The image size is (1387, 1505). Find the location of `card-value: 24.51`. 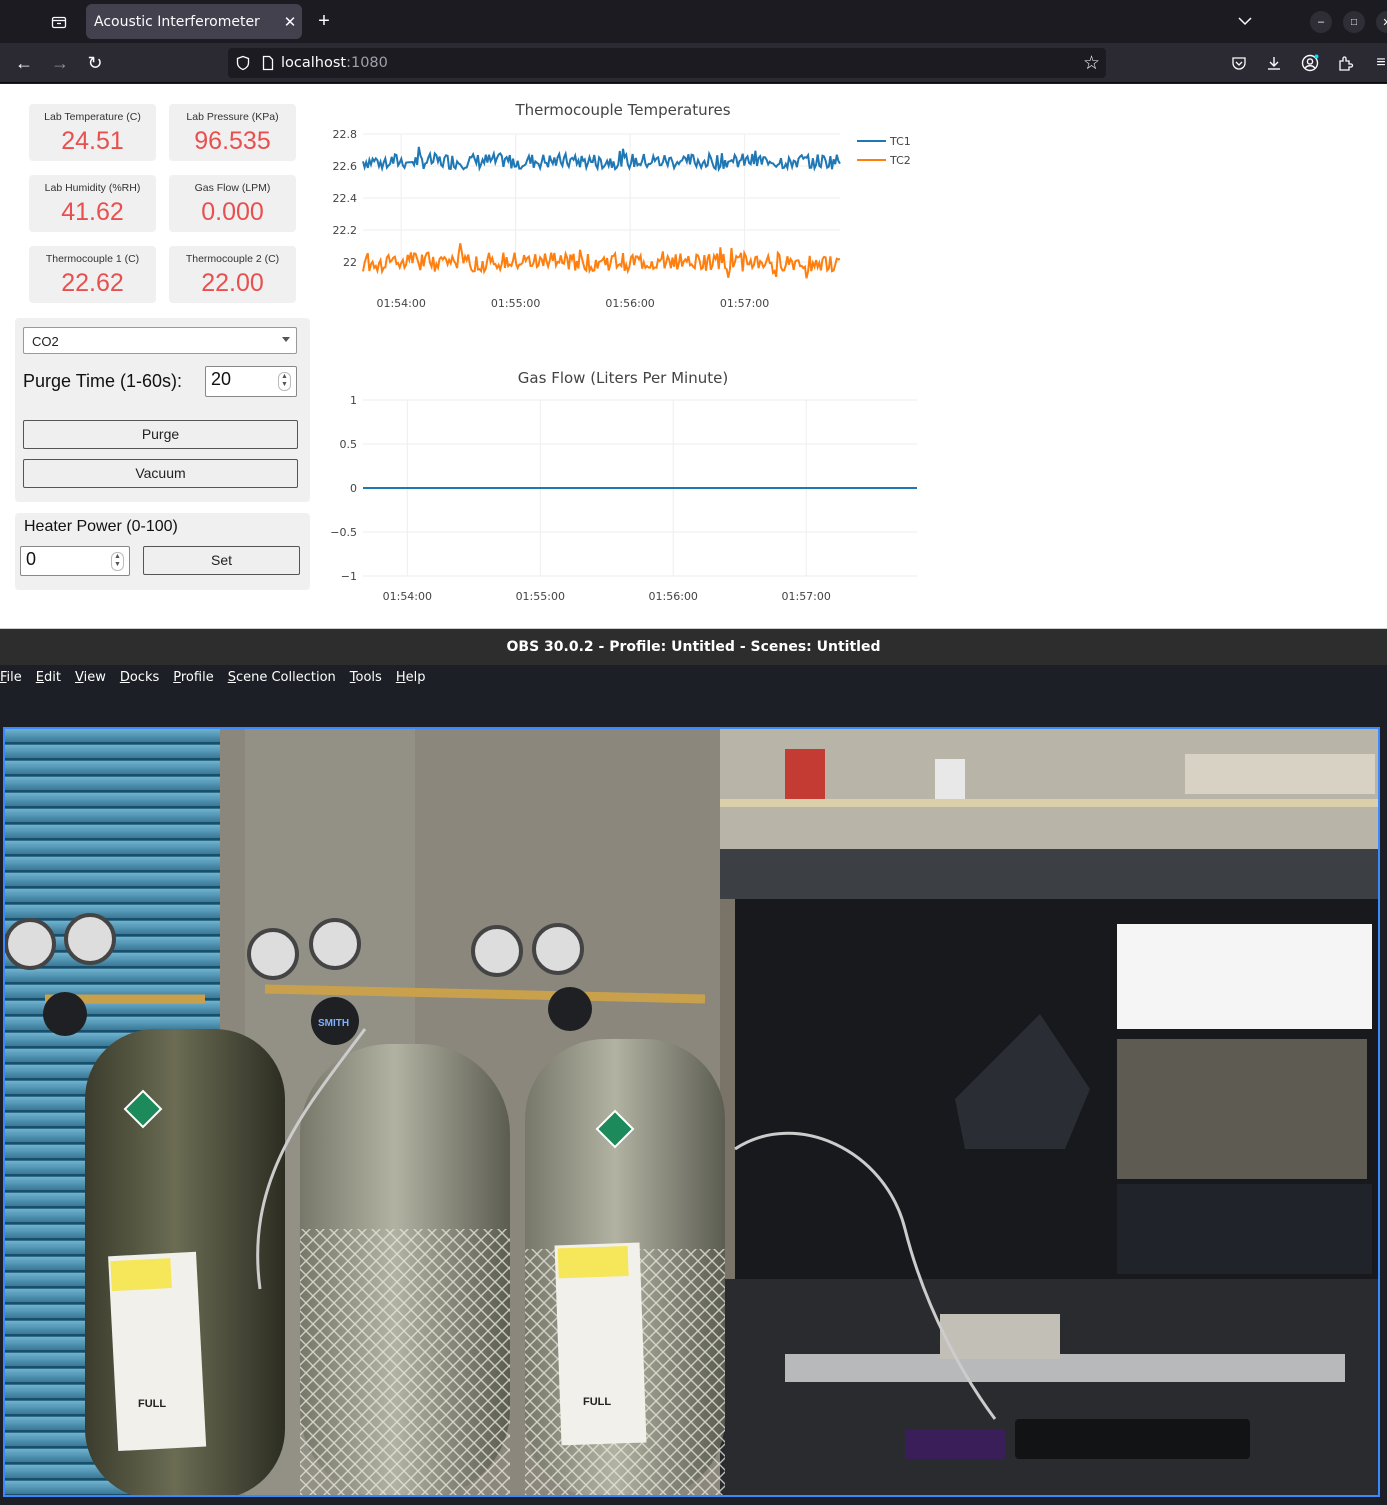

card-value: 24.51 is located at coordinates (92, 141).